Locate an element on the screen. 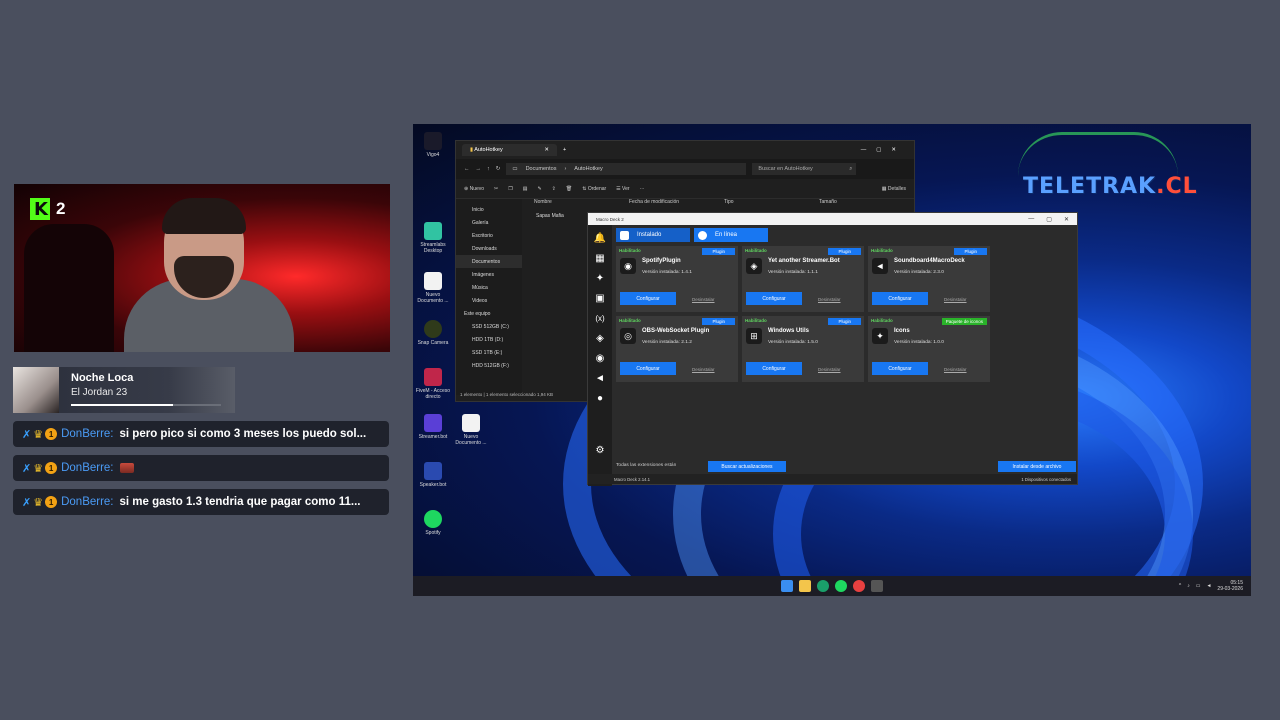 This screenshot has width=1280, height=720. devices-icon: ▣ is located at coordinates (600, 299).